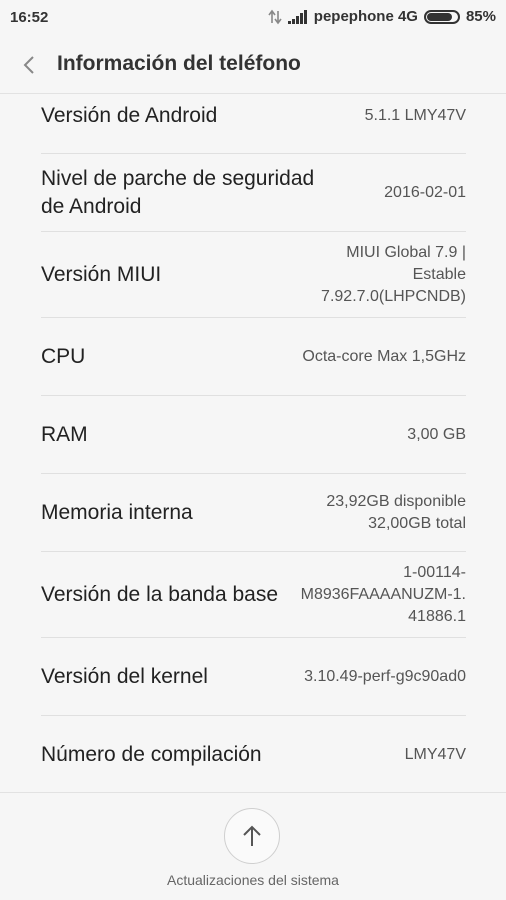 The image size is (506, 900). What do you see at coordinates (124, 676) in the screenshot?
I see `info-label: Versión del kernel` at bounding box center [124, 676].